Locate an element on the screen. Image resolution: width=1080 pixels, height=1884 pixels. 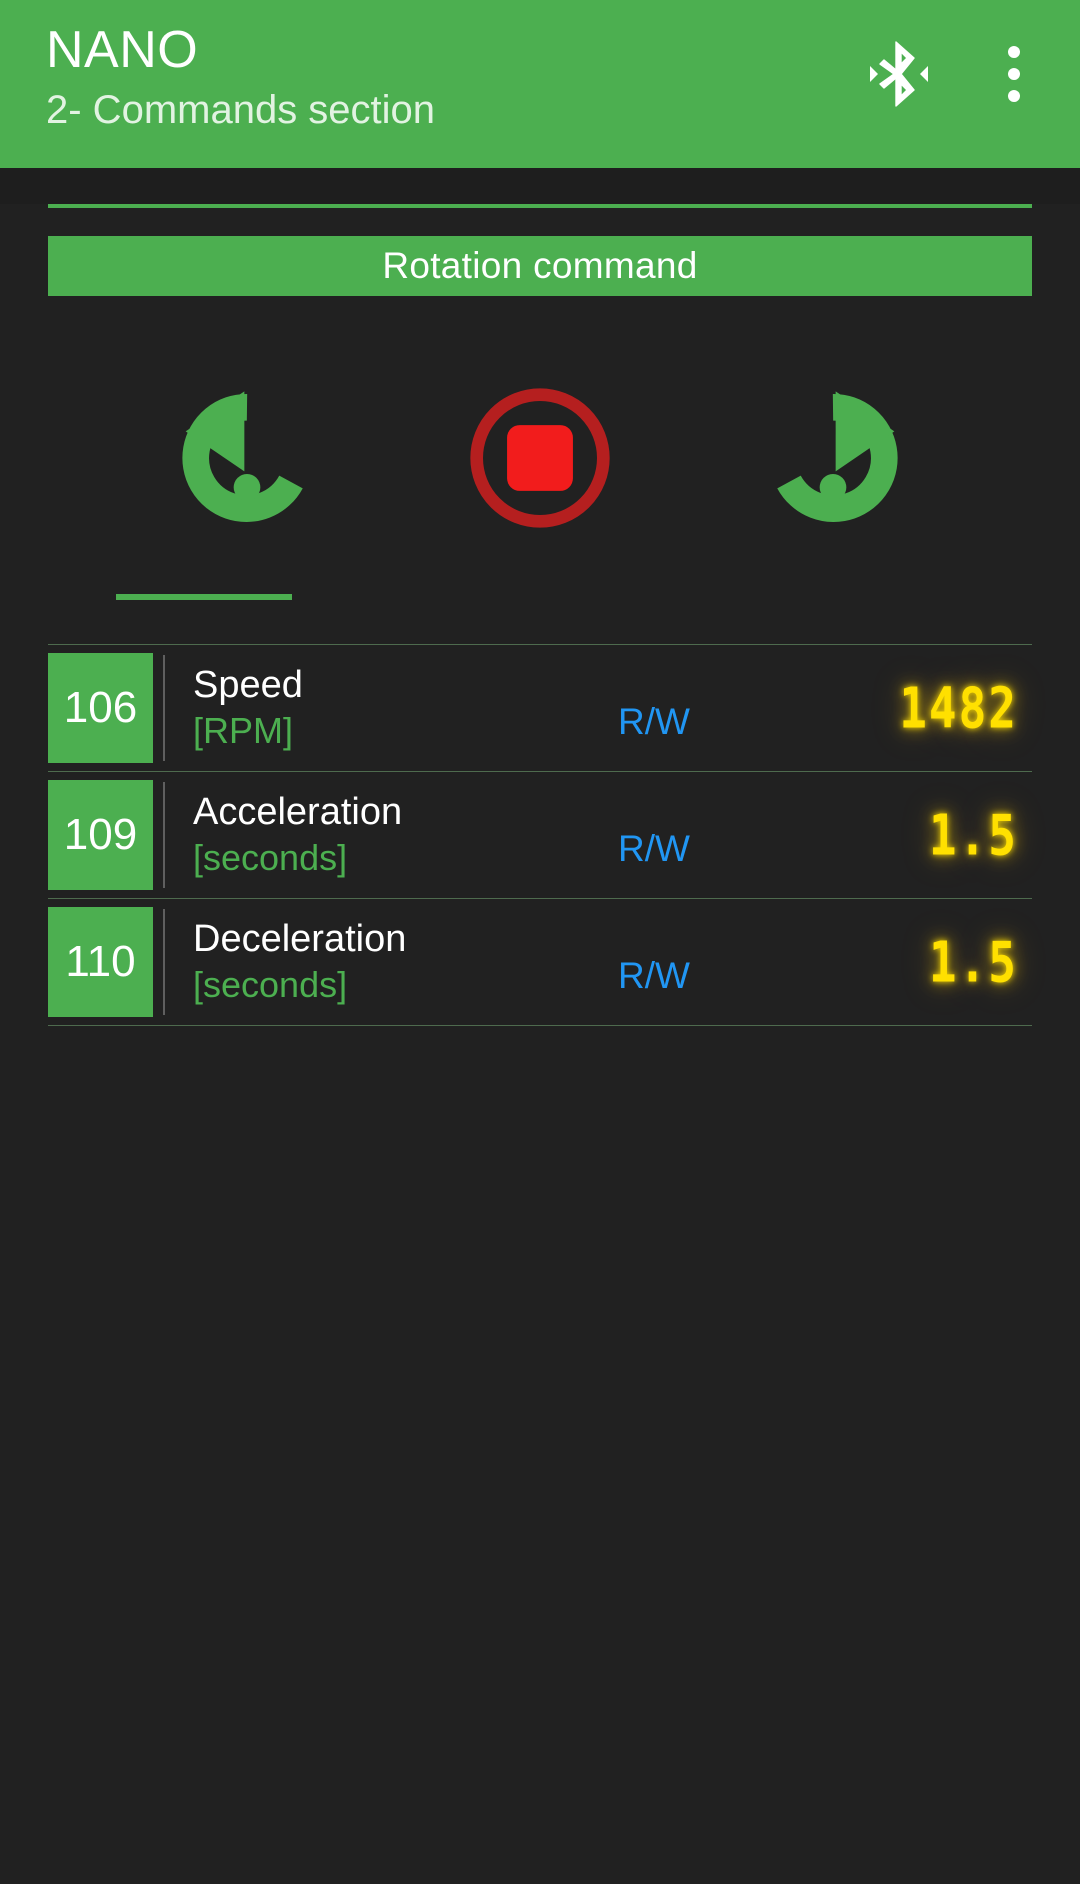
row-index-value: 109 is located at coordinates (100, 834).